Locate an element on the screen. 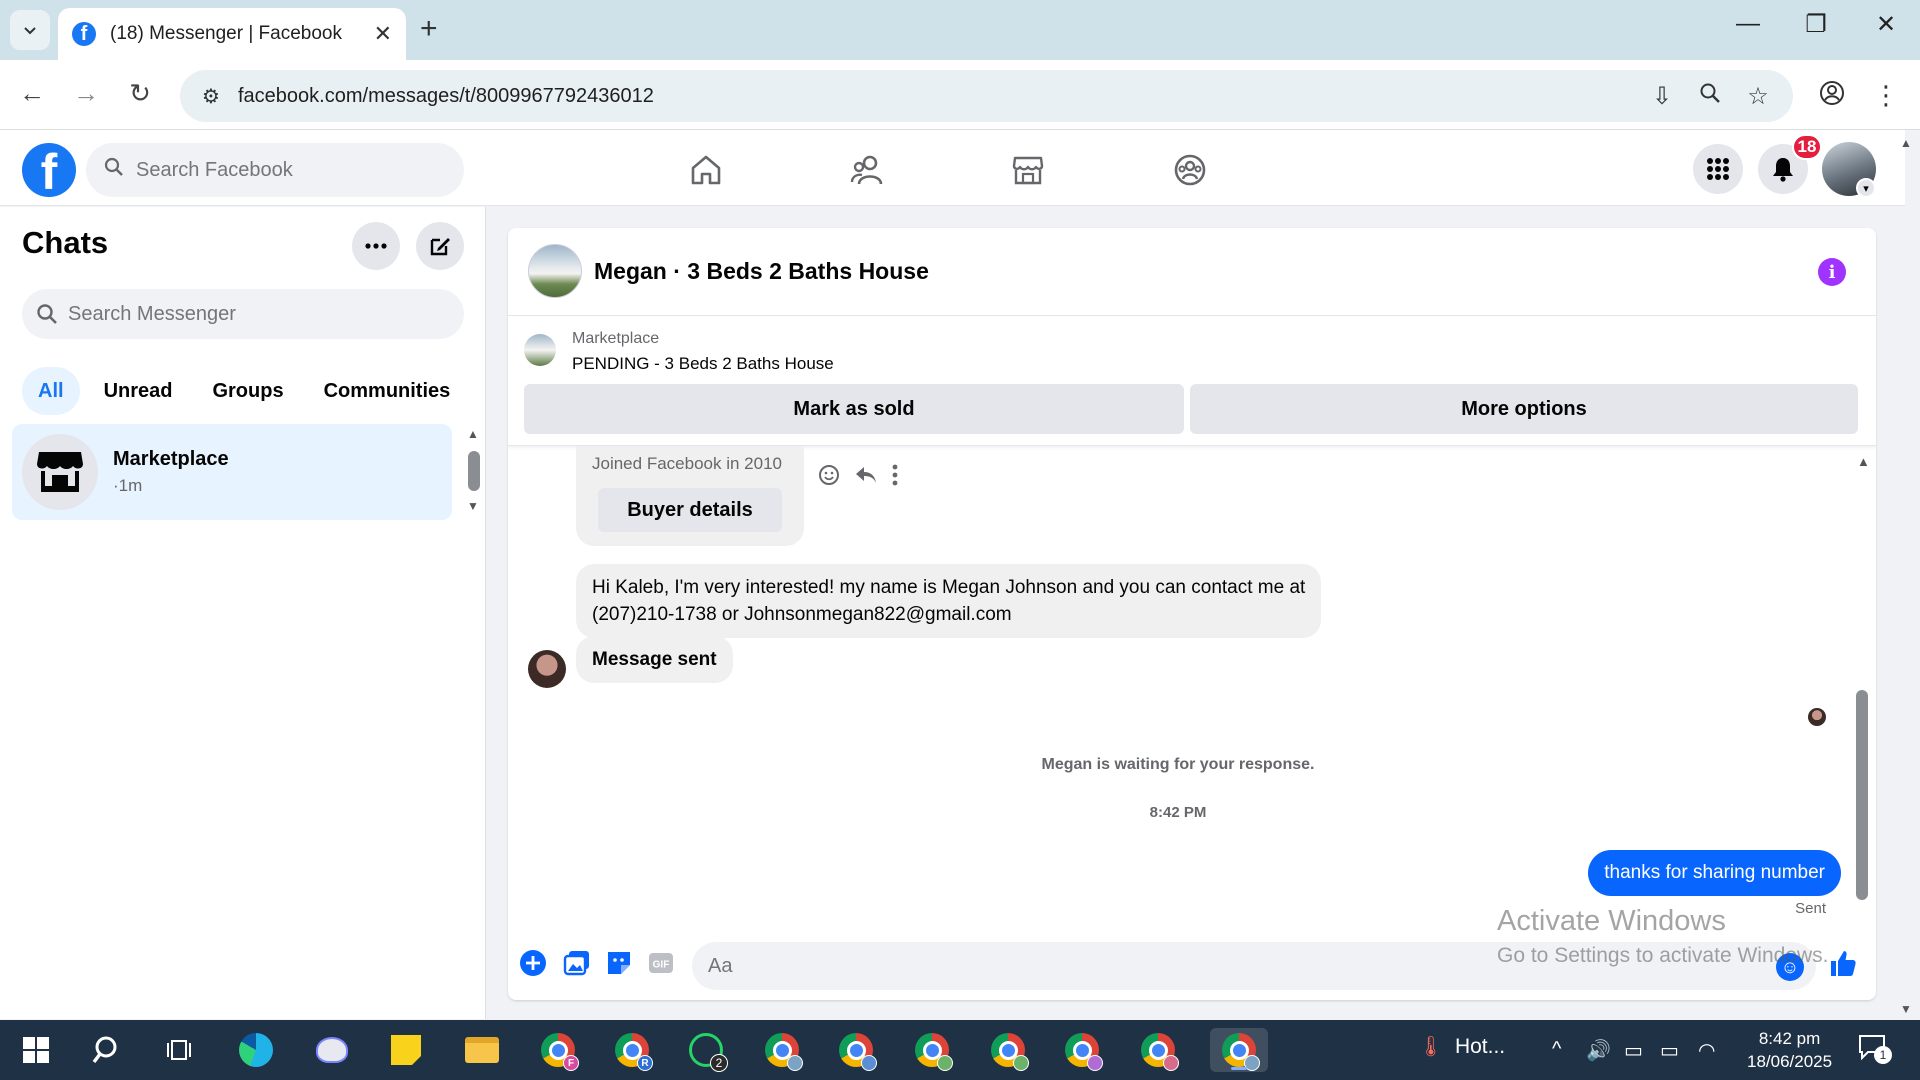  chat-options-button is located at coordinates (376, 246).